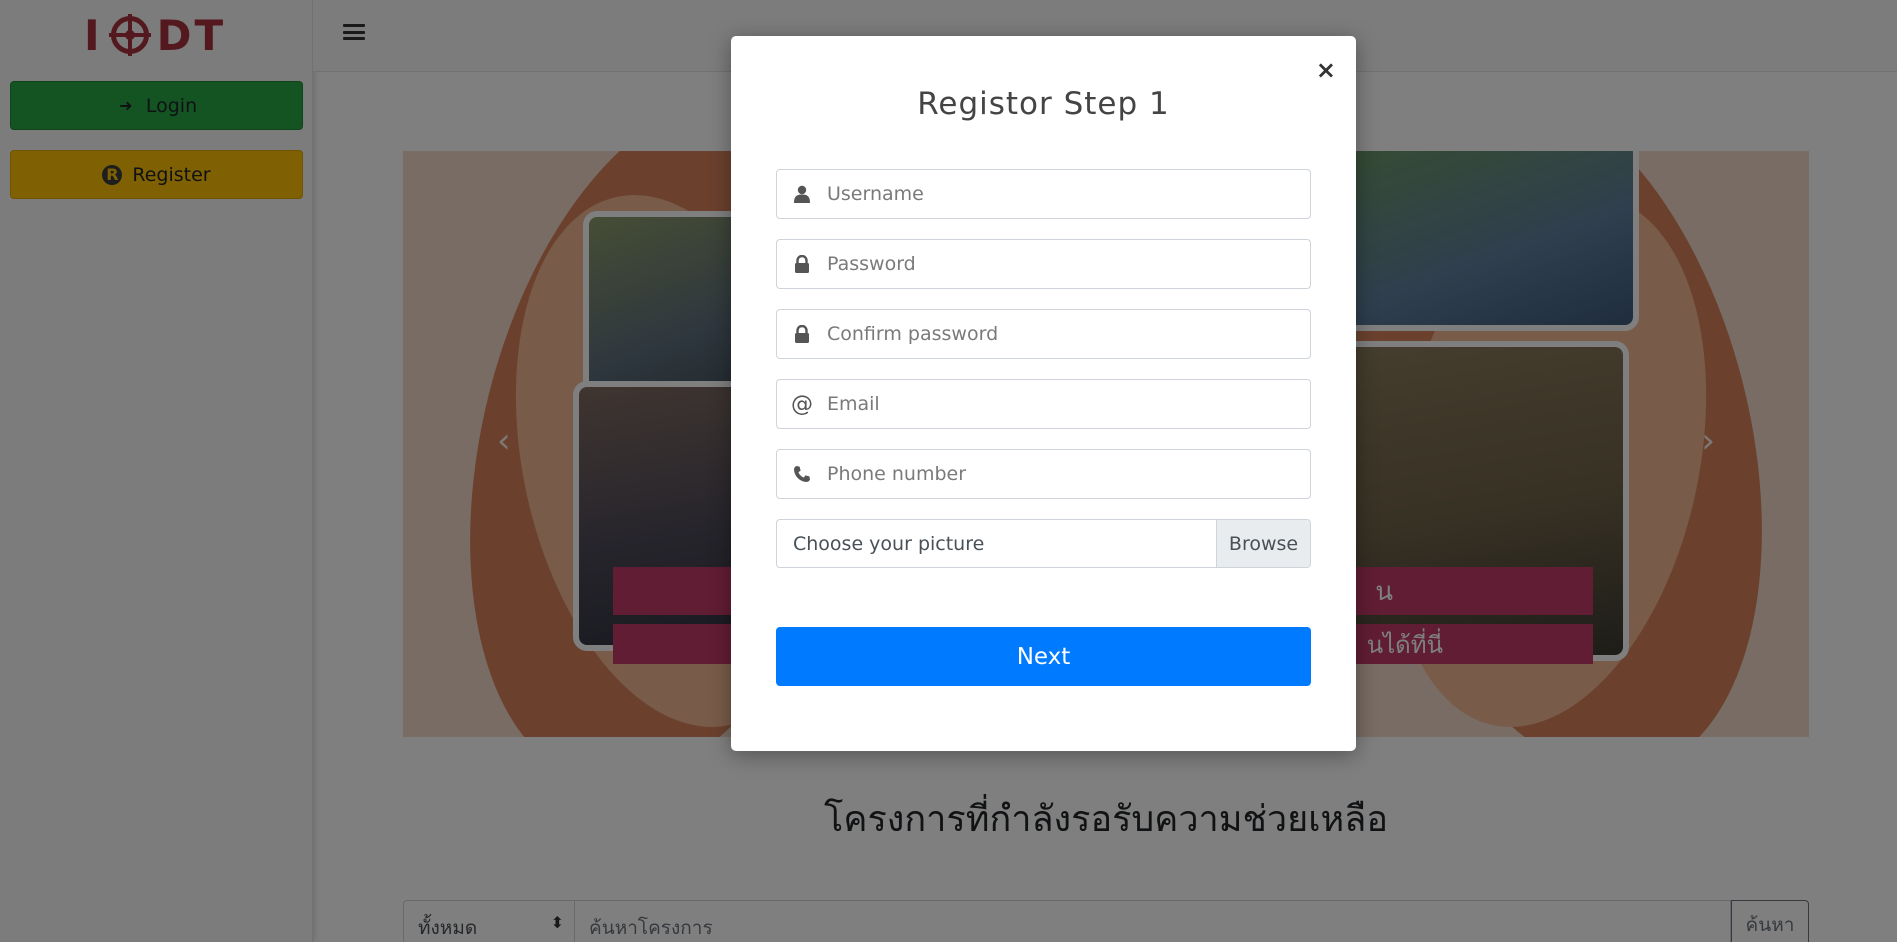 The height and width of the screenshot is (942, 1897). What do you see at coordinates (1043, 334) in the screenshot?
I see `confirm-password-field: Confirm password` at bounding box center [1043, 334].